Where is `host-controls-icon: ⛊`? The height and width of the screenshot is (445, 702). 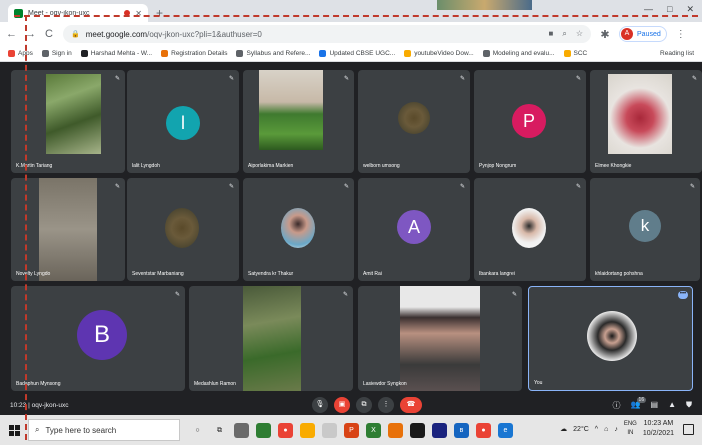 host-controls-icon: ⛊ is located at coordinates (689, 405).